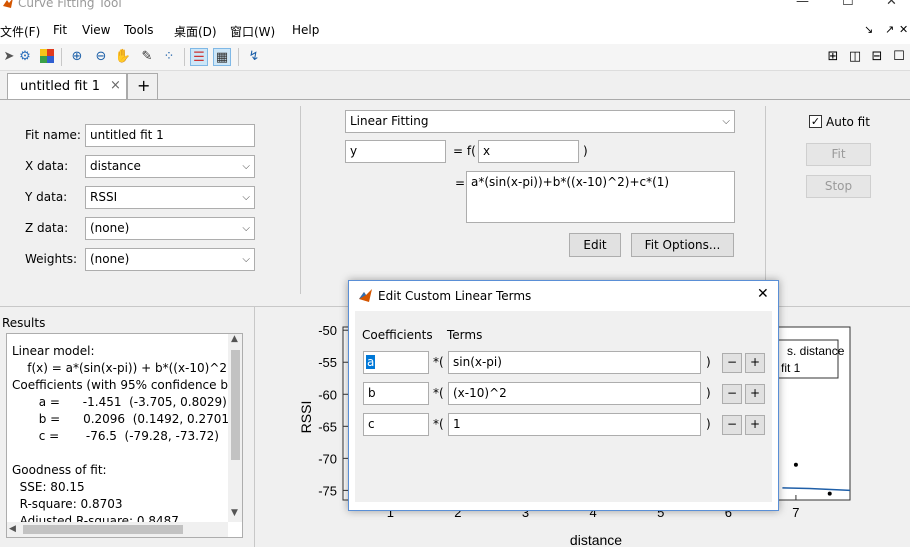  Describe the element at coordinates (234, 513) in the screenshot. I see `scroll-down-icon: ▼` at that location.